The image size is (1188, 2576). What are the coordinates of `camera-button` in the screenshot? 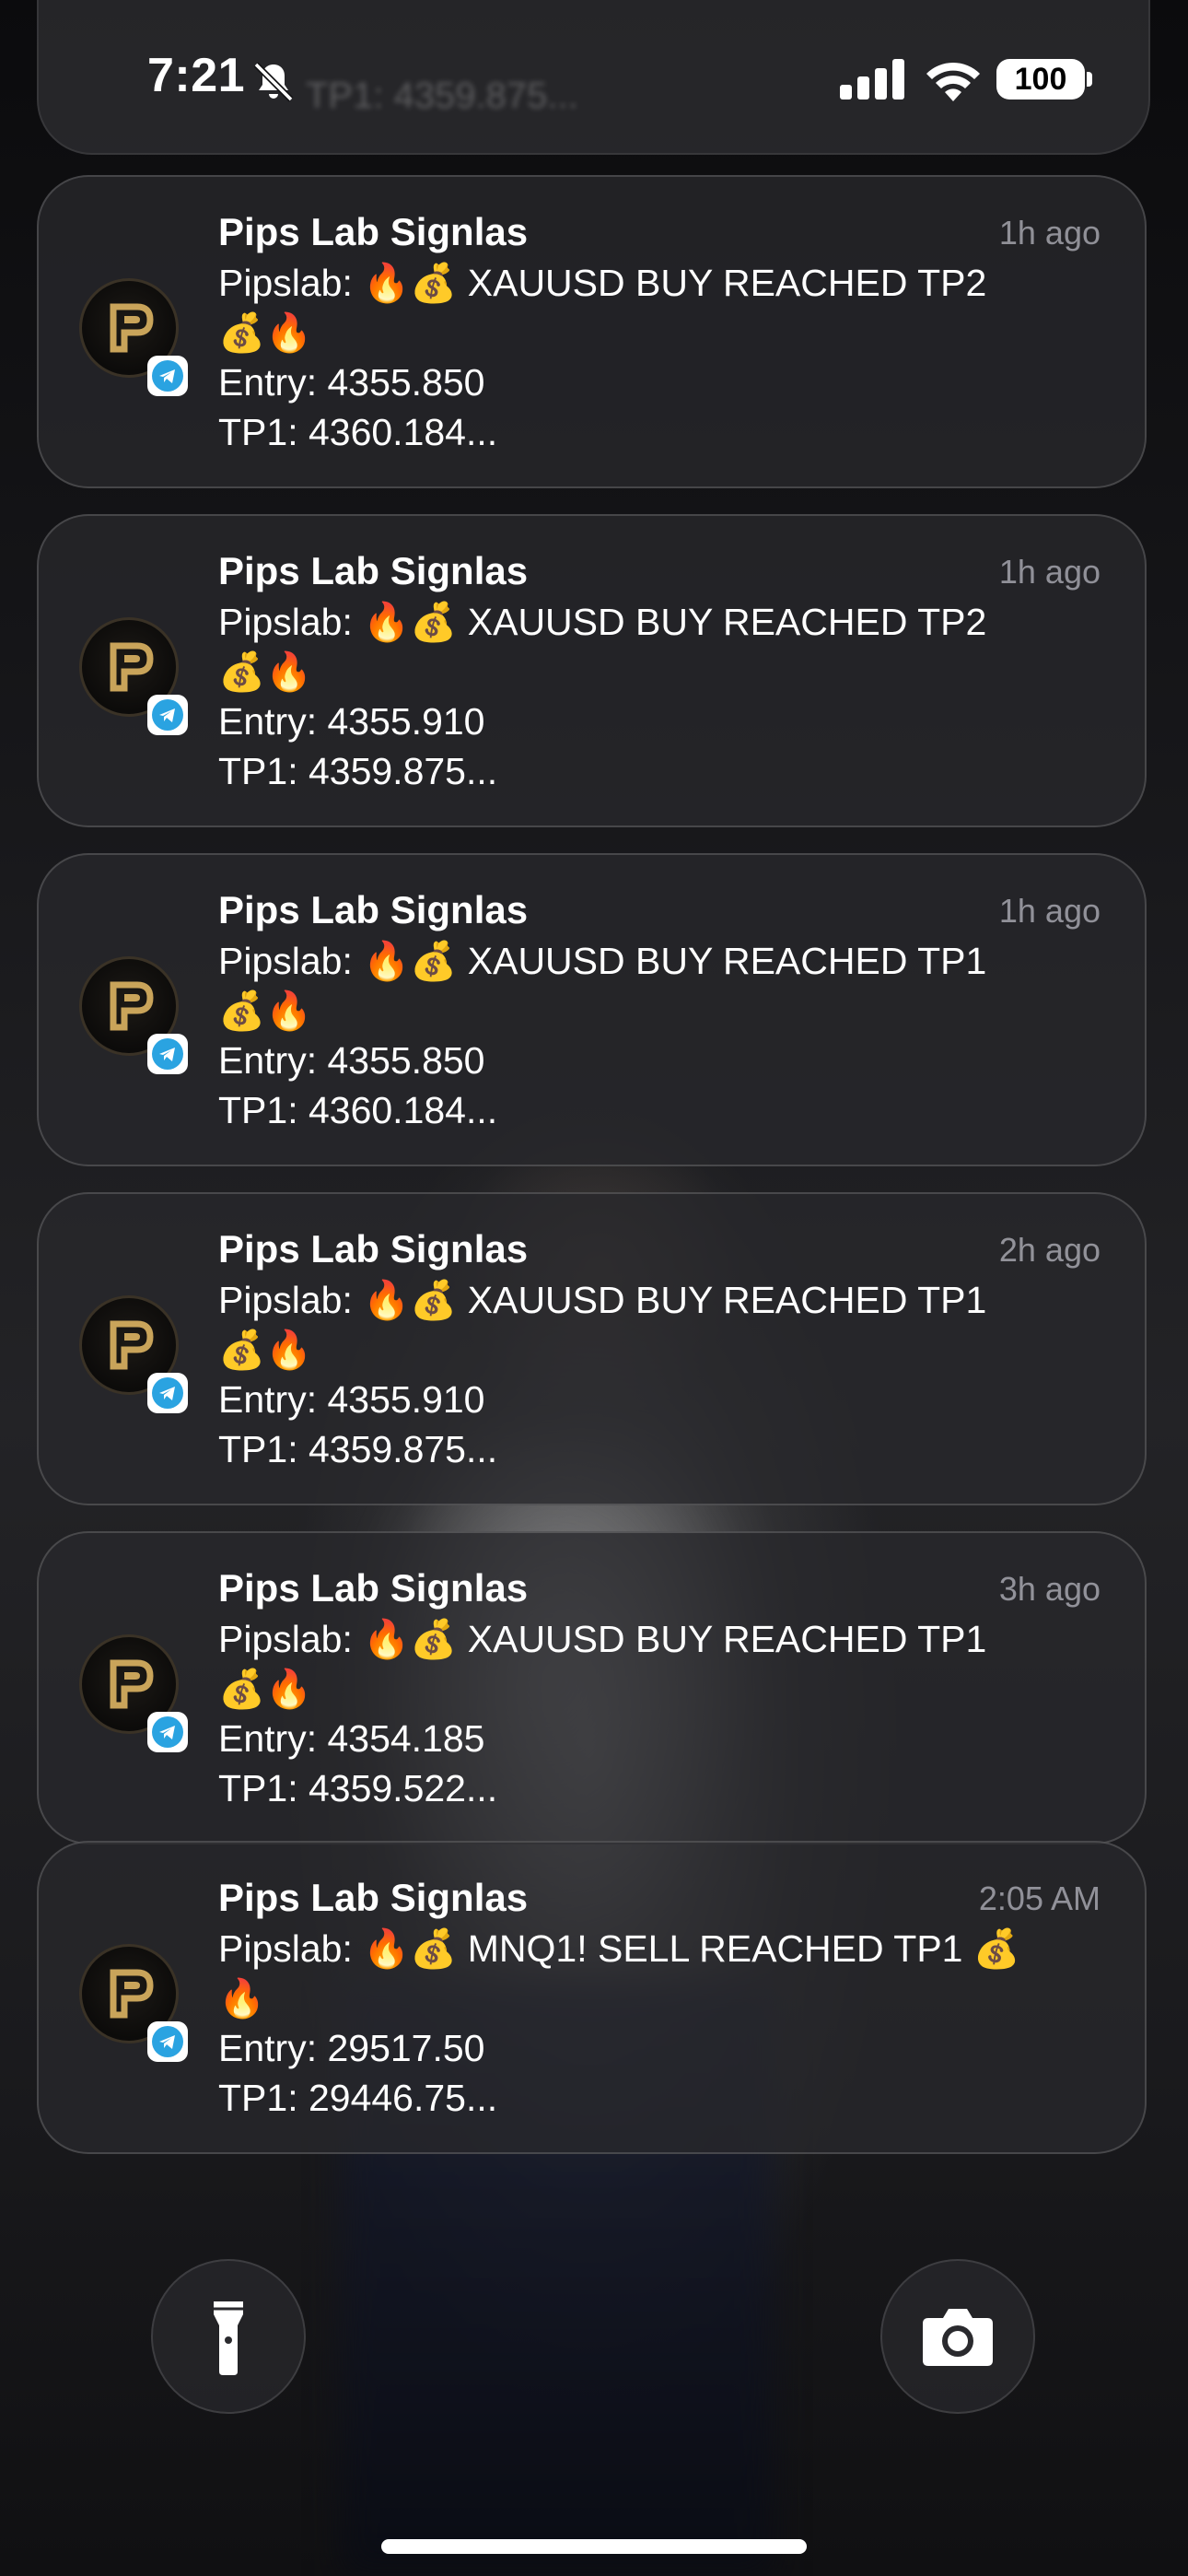 It's located at (957, 2336).